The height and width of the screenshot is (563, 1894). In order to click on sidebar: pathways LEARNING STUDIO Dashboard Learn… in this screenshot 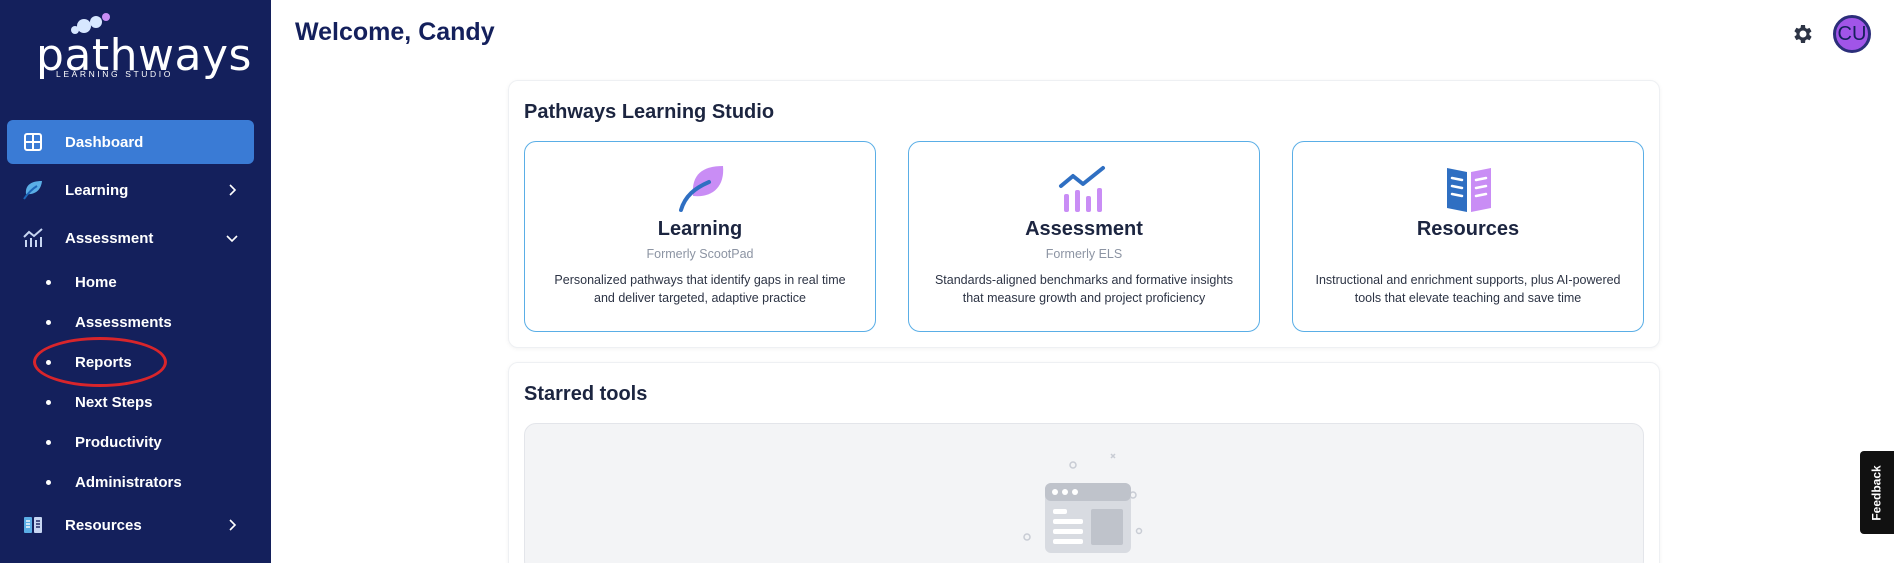, I will do `click(135, 281)`.